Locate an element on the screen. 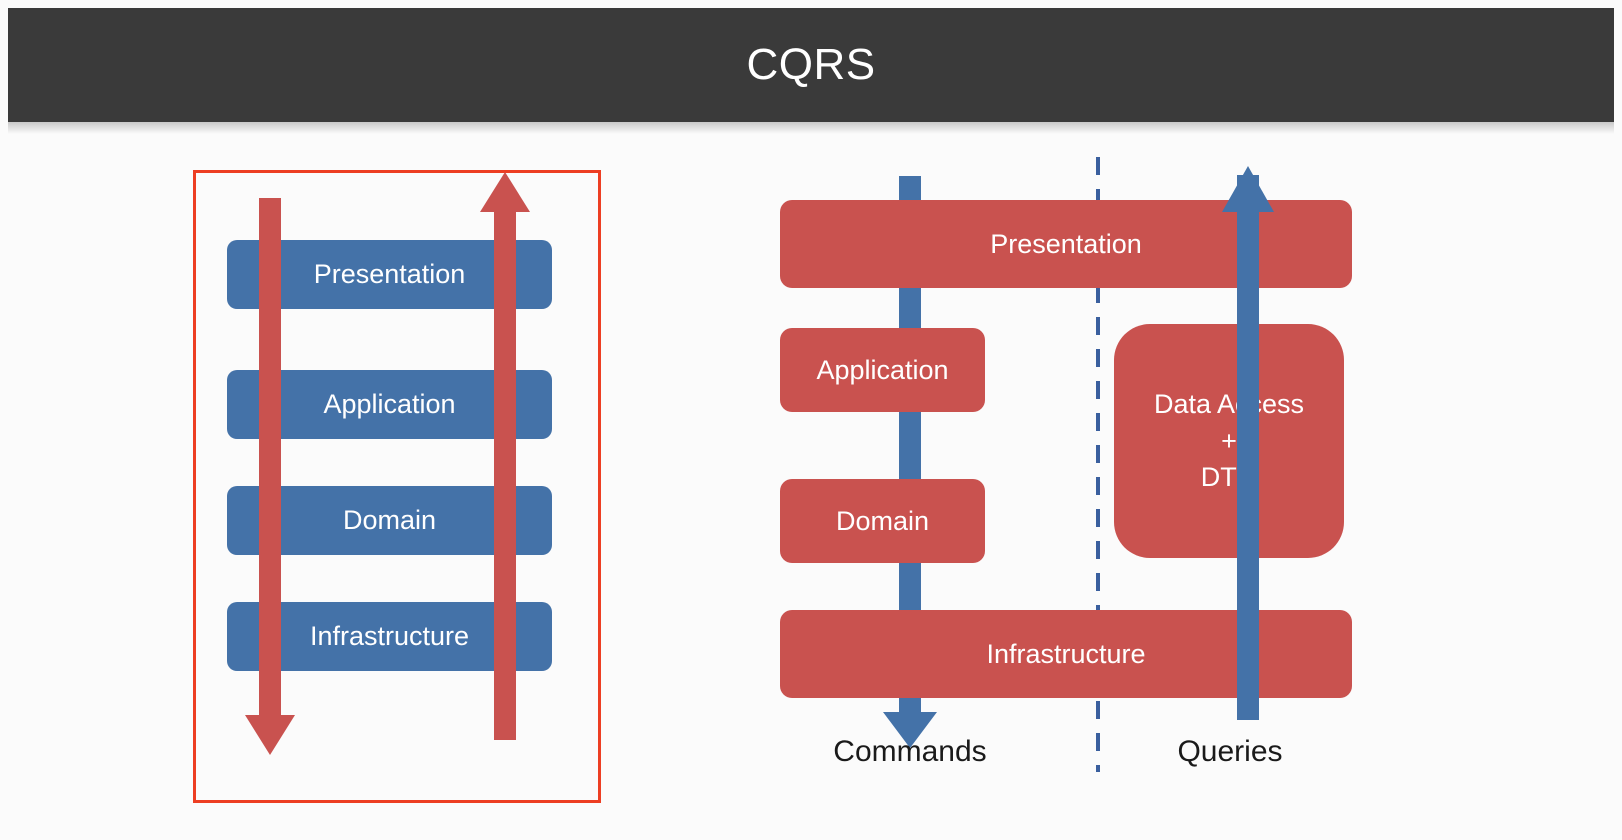  data-access-line-1: Data Access is located at coordinates (1229, 404).